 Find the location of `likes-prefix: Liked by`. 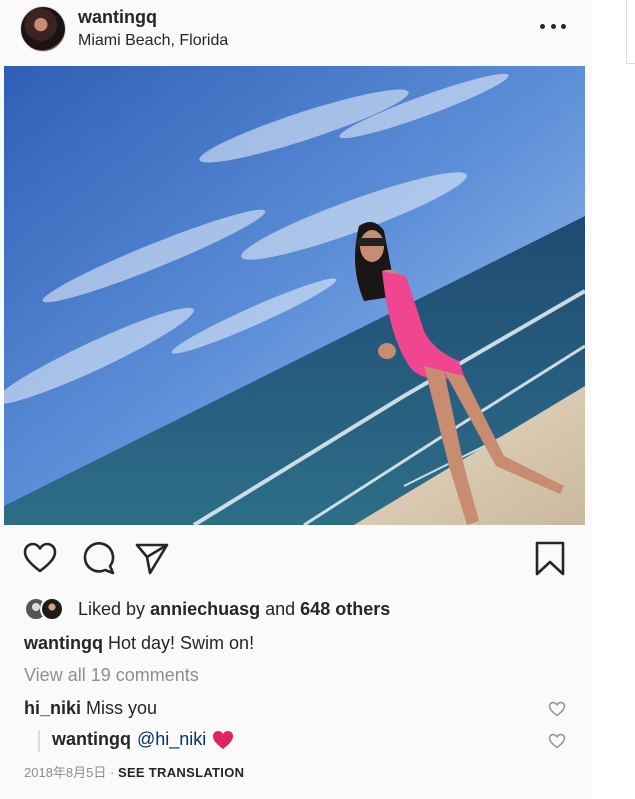

likes-prefix: Liked by is located at coordinates (112, 608).